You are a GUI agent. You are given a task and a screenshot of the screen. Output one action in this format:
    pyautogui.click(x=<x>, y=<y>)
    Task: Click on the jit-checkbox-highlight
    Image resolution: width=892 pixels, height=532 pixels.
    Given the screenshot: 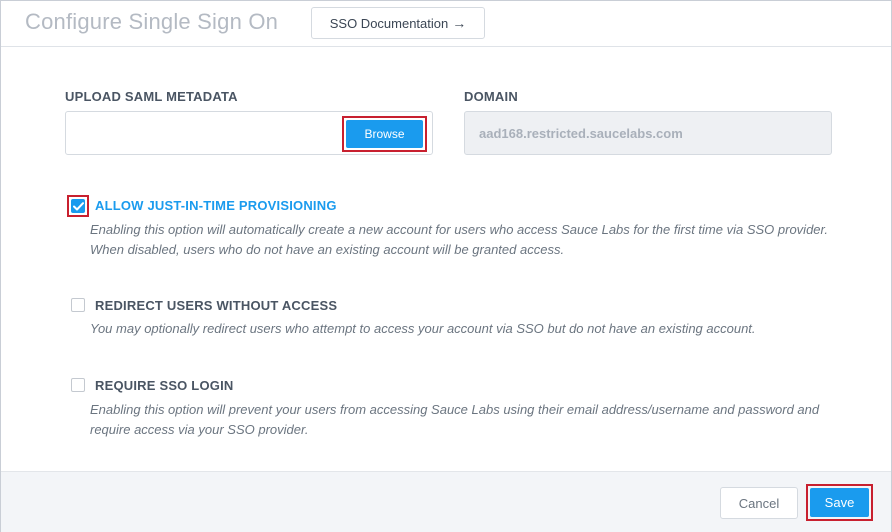 What is the action you would take?
    pyautogui.click(x=78, y=206)
    